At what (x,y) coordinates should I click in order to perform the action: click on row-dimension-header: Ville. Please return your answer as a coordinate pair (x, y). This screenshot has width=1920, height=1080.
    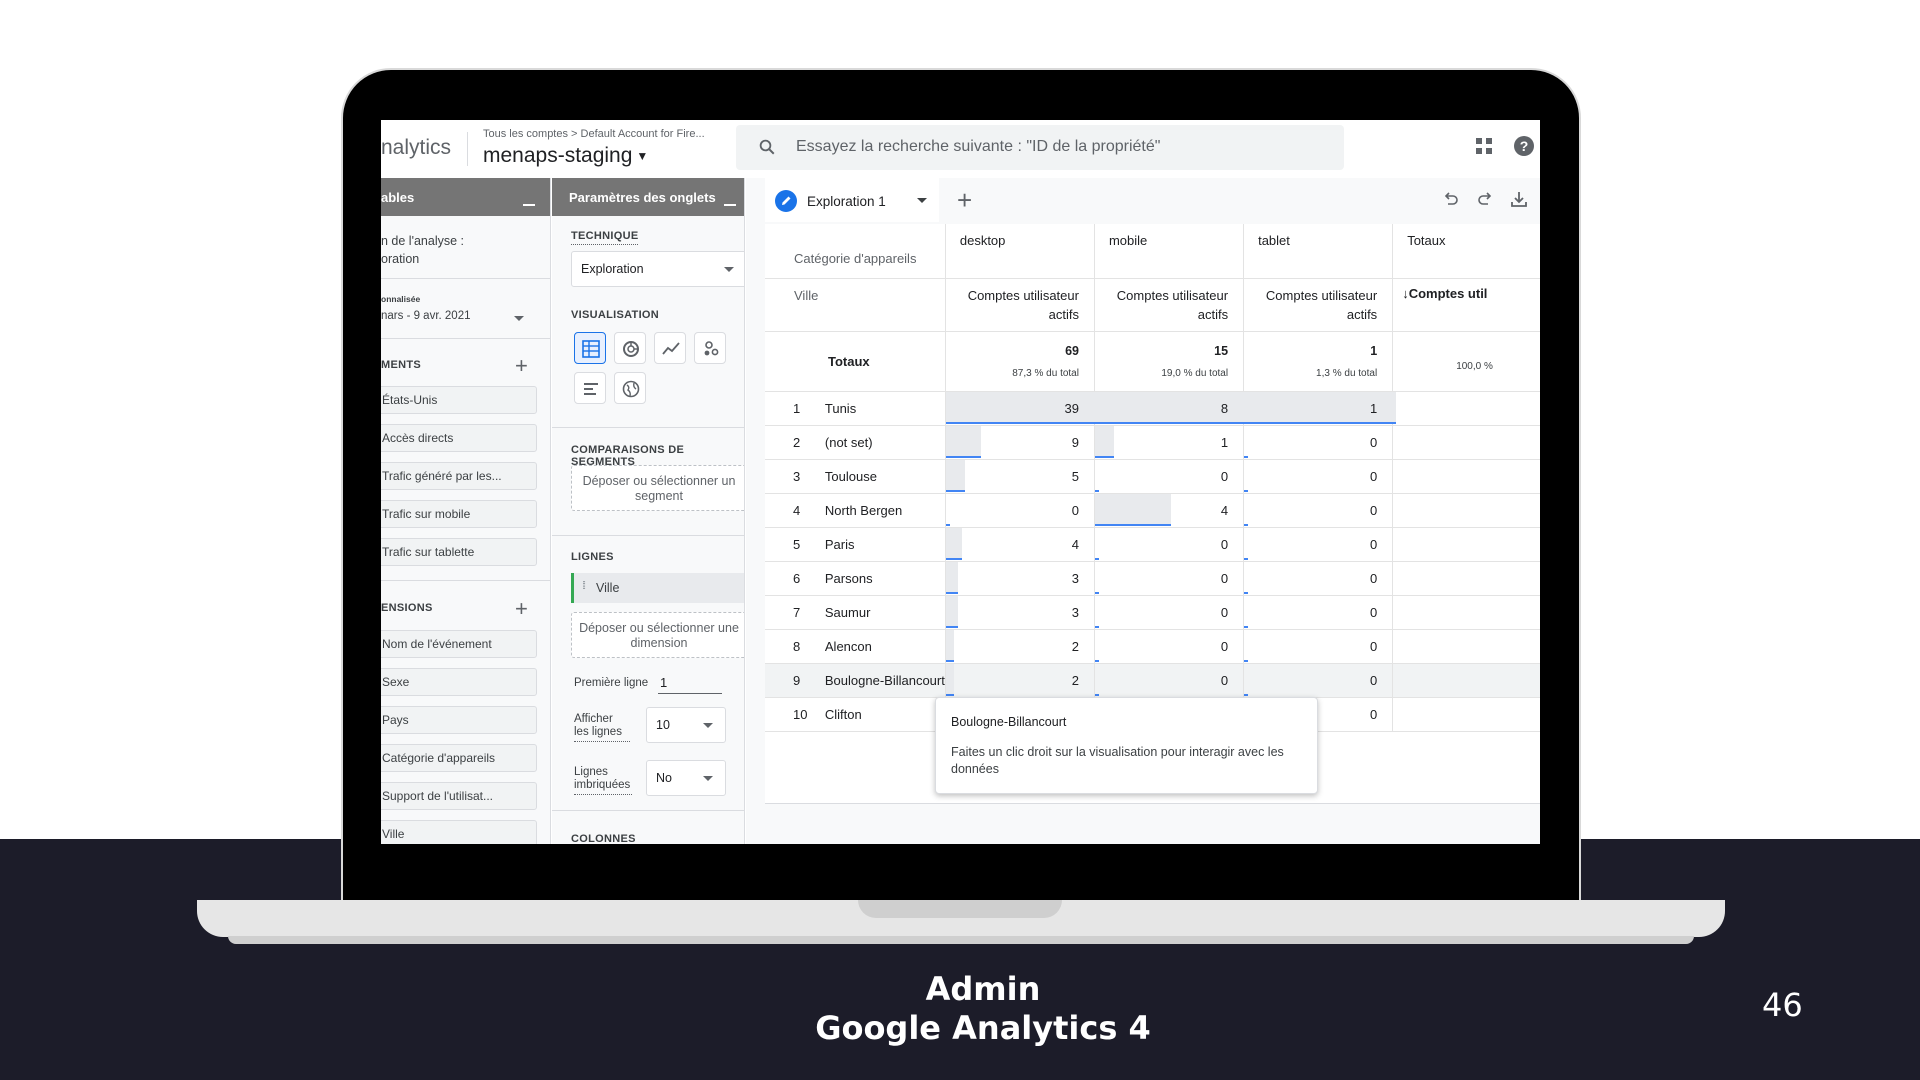
    Looking at the image, I should click on (806, 295).